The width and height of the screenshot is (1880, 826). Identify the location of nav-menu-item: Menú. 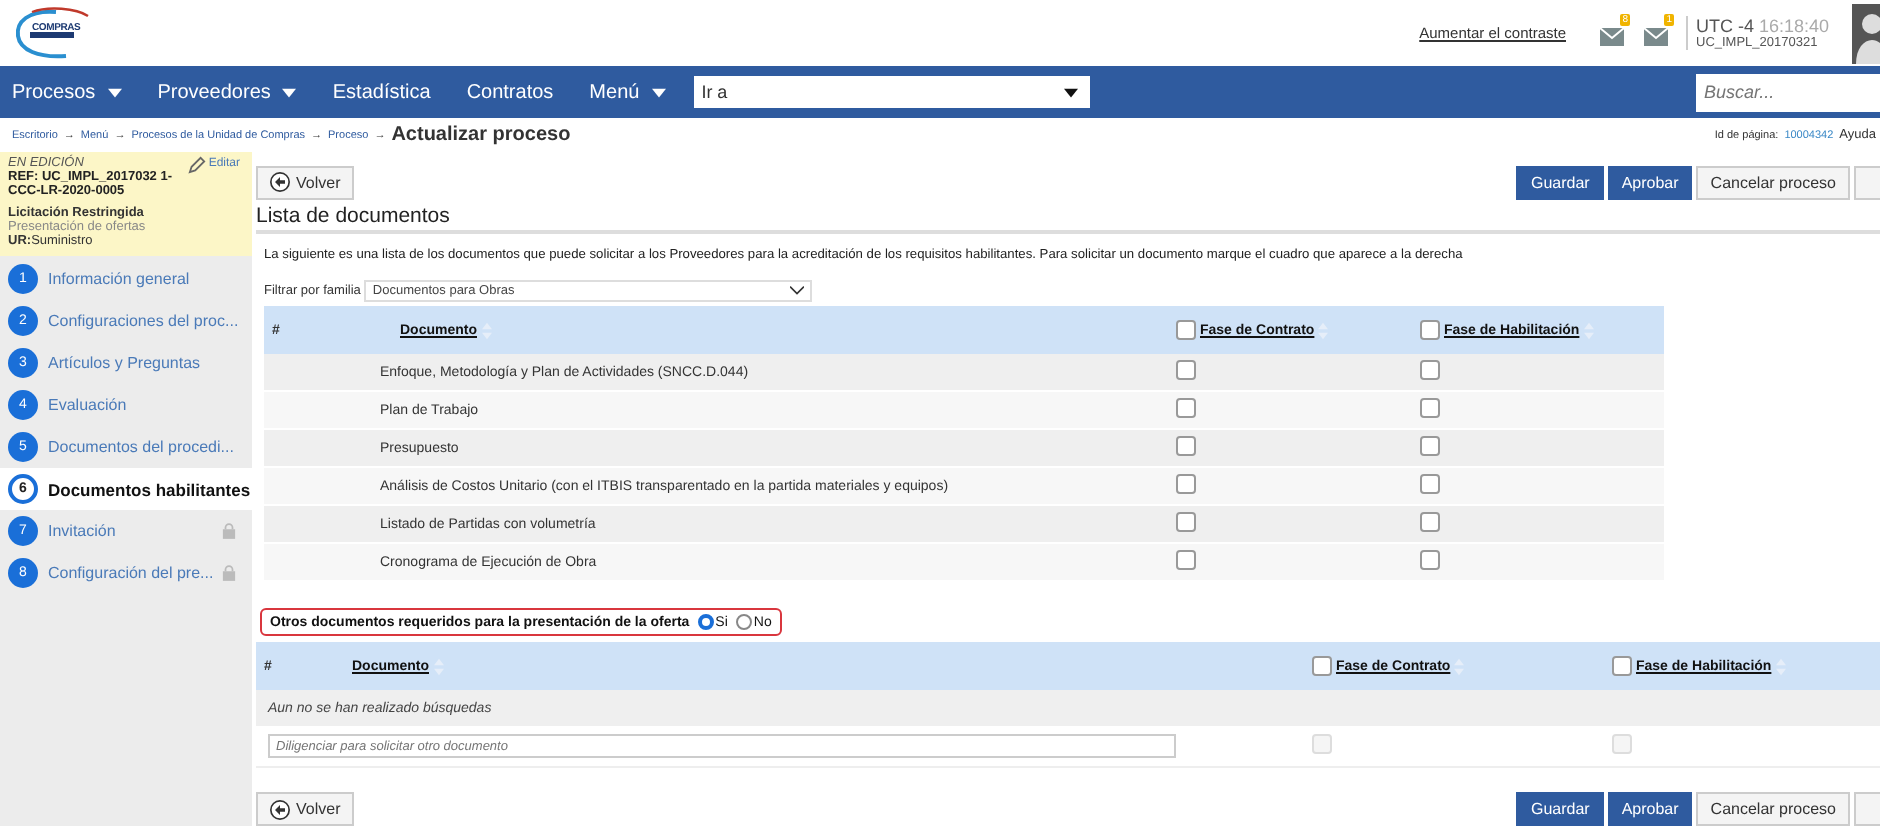
(627, 92).